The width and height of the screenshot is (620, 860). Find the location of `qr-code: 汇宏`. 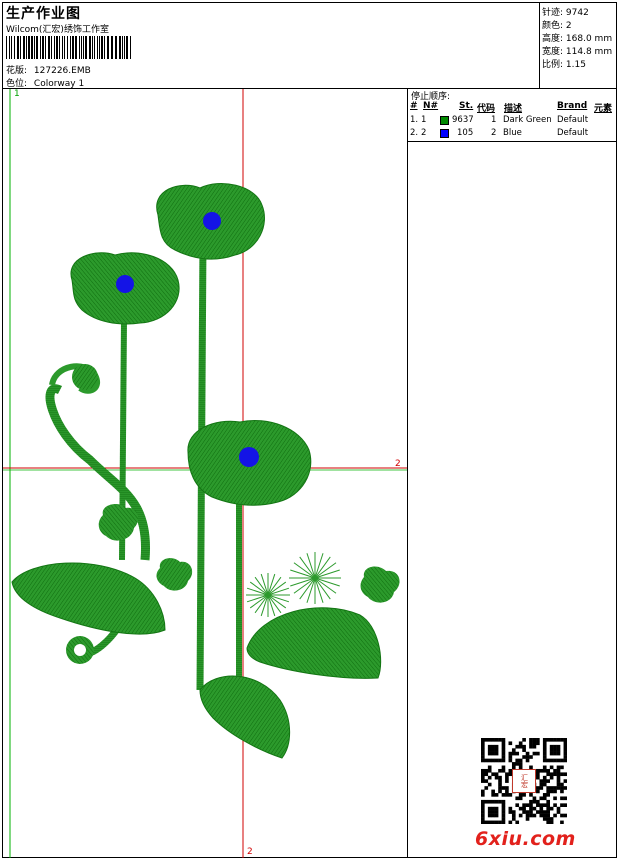

qr-code: 汇宏 is located at coordinates (524, 781).